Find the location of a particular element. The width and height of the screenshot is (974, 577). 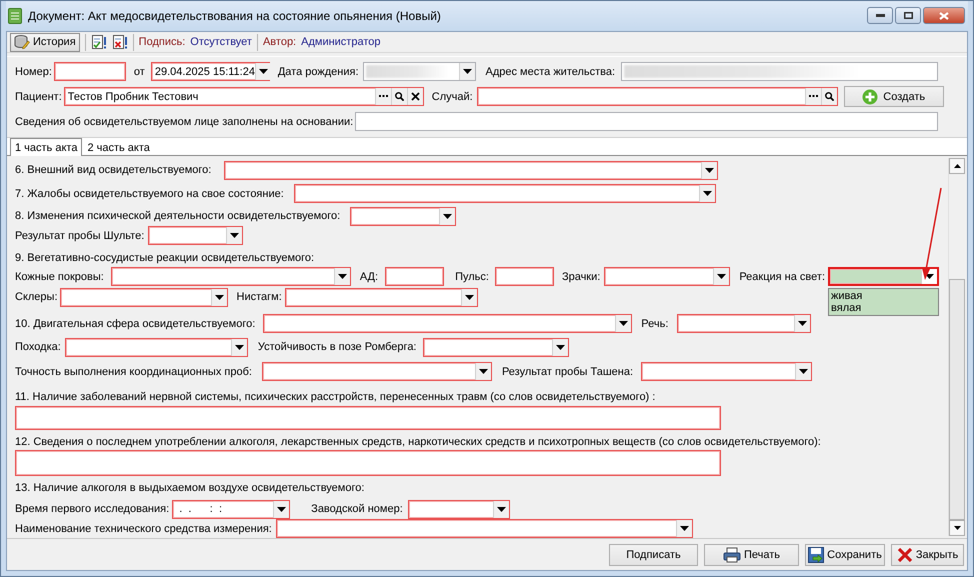

document-delete-icon is located at coordinates (120, 42).